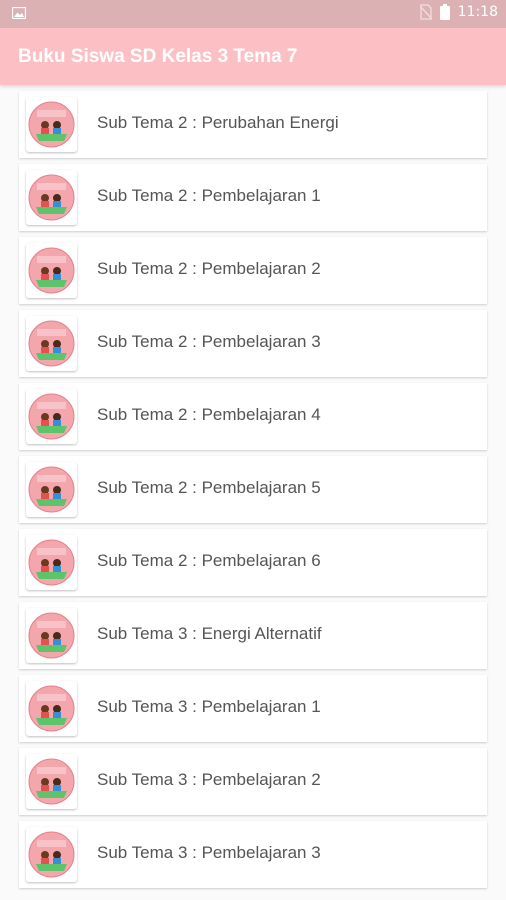 The image size is (506, 900). I want to click on list-item-label: Sub Tema 2 : Pembelajaran 5, so click(209, 487).